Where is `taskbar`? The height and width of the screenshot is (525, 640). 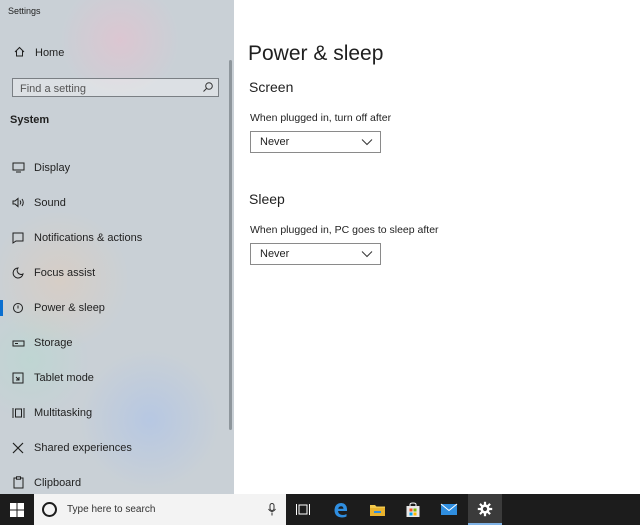
taskbar is located at coordinates (320, 509).